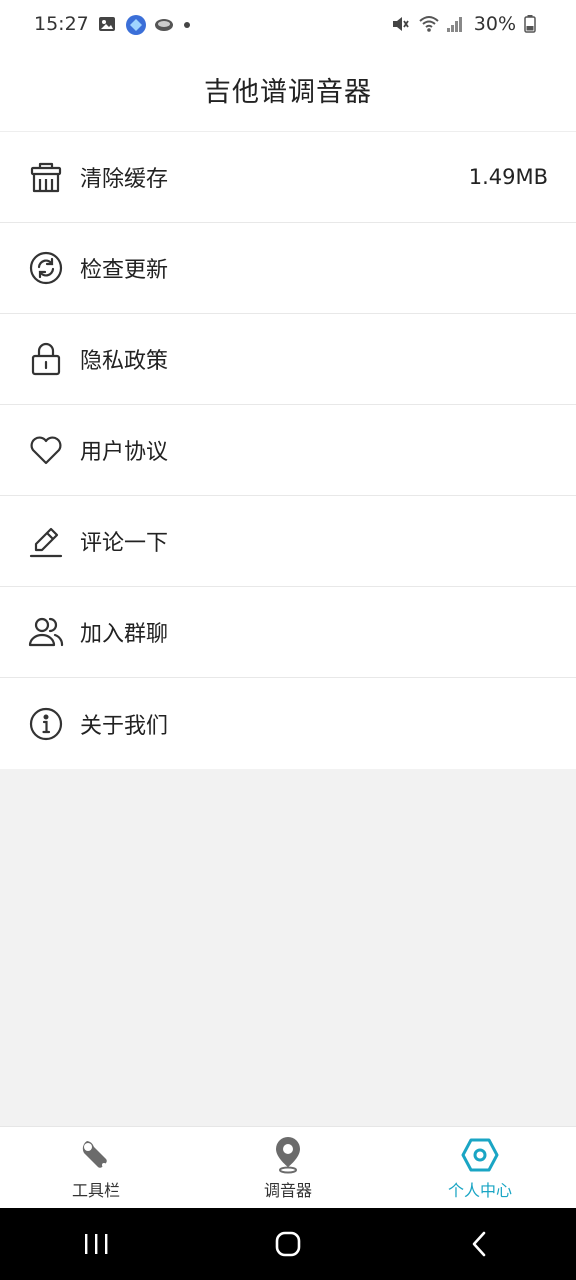 The image size is (576, 1280). What do you see at coordinates (288, 177) in the screenshot?
I see `menu-item-clear-cache: 清除缓存 1.49MB` at bounding box center [288, 177].